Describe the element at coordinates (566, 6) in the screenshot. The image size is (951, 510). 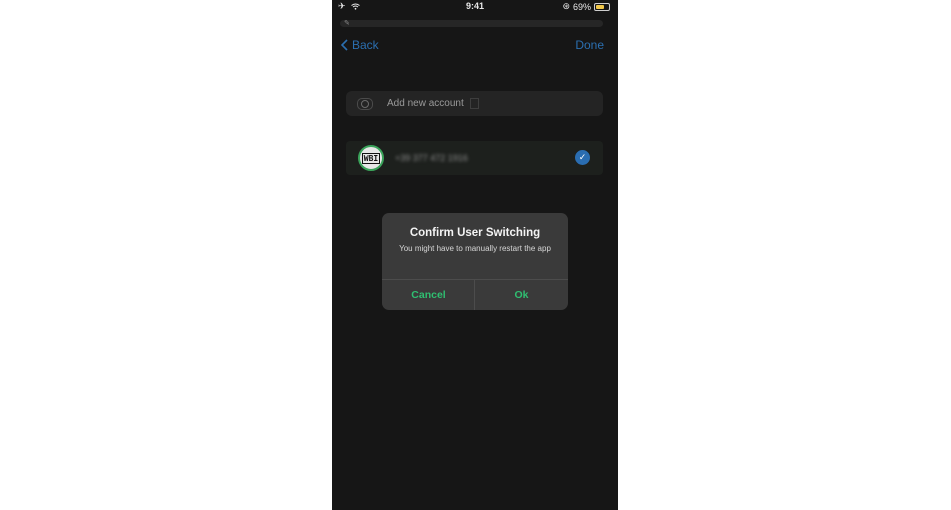
I see `orientation-lock-icon: ⊛` at that location.